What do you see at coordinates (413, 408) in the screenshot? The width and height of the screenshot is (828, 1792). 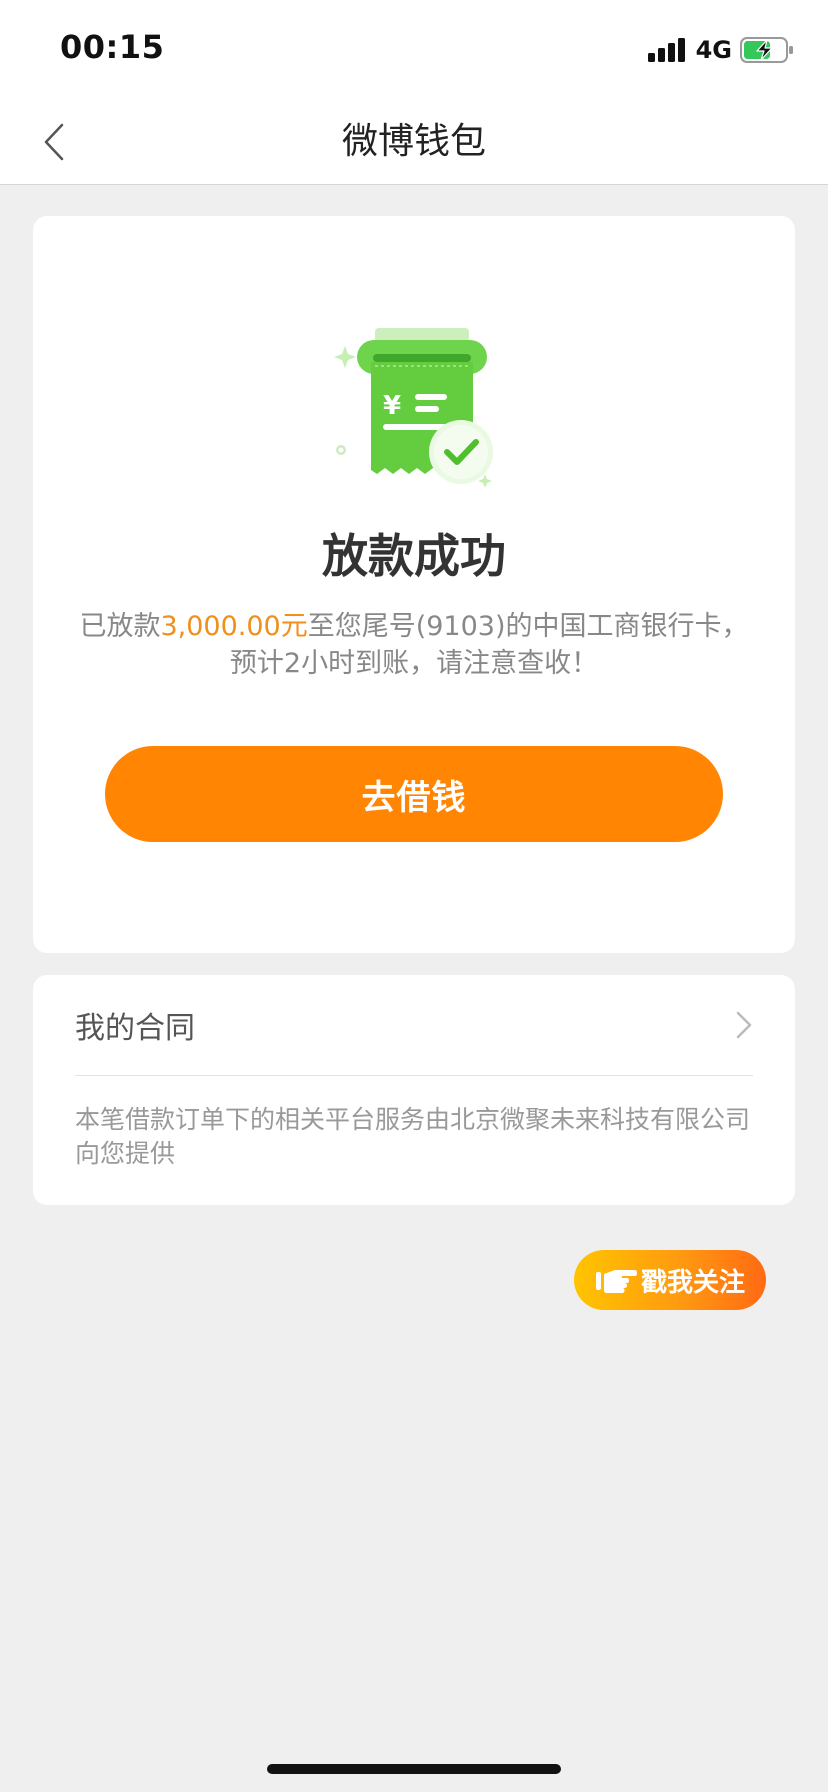 I see `receipt-check-icon: ¥` at bounding box center [413, 408].